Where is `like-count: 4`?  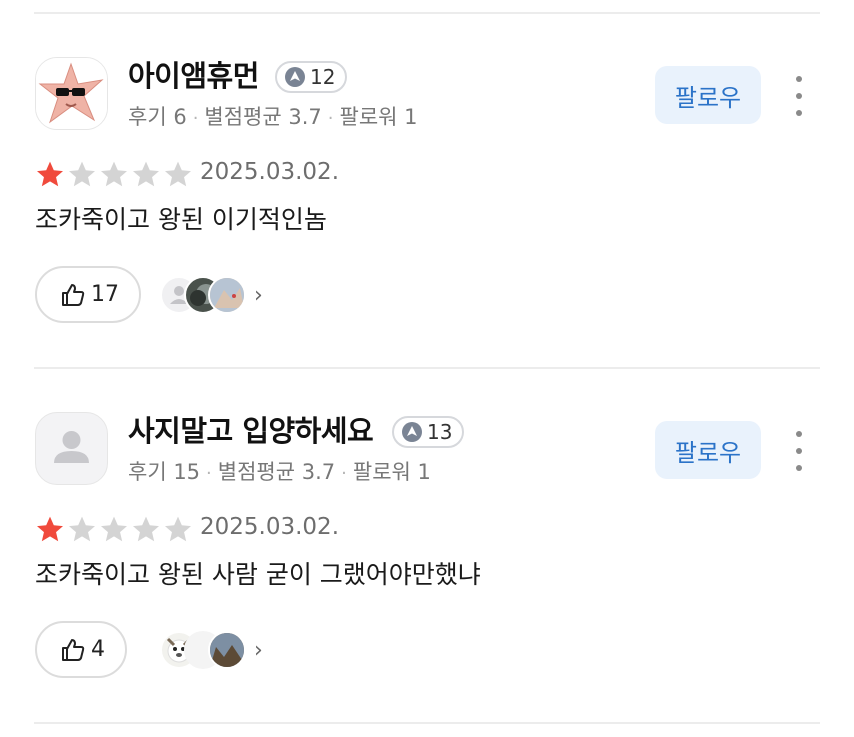
like-count: 4 is located at coordinates (98, 649).